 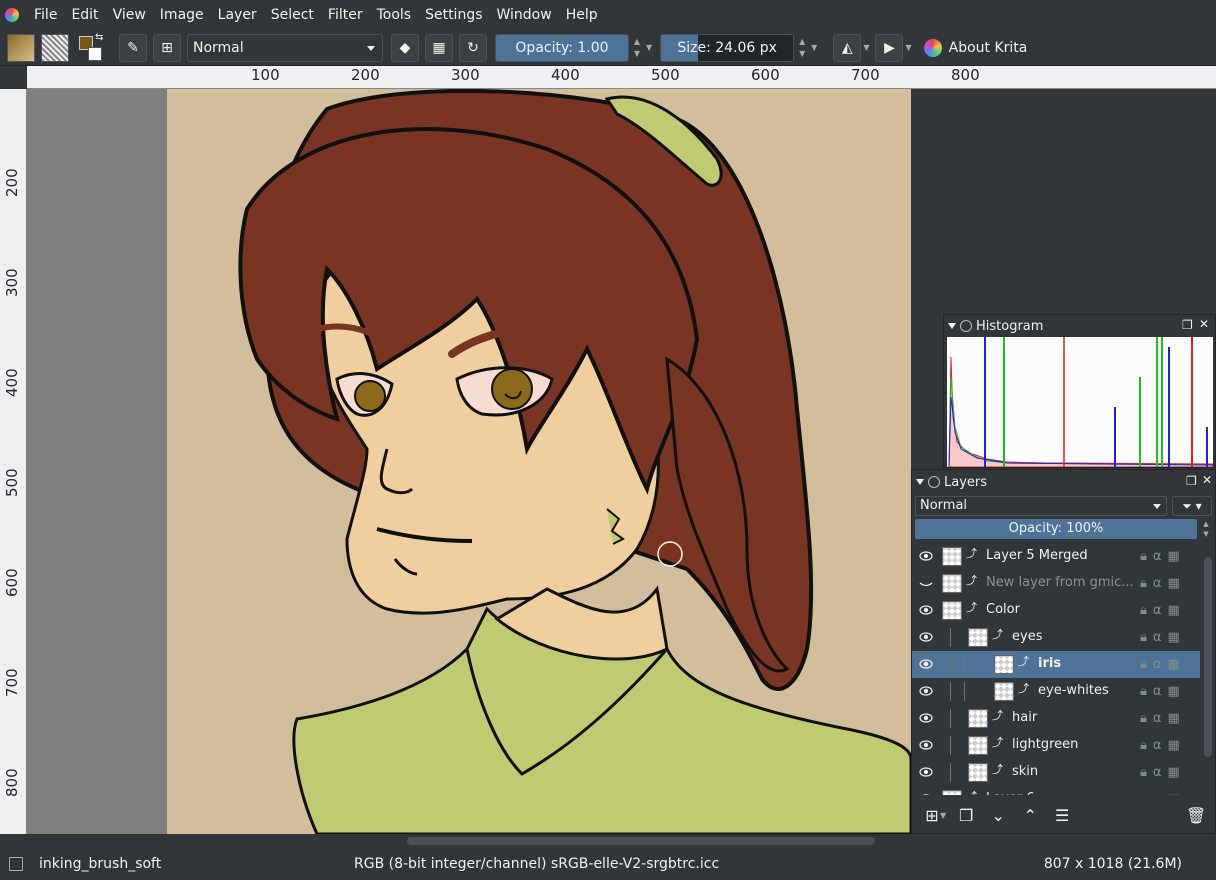 I want to click on brush-presets-button: ✎, so click(x=133, y=47).